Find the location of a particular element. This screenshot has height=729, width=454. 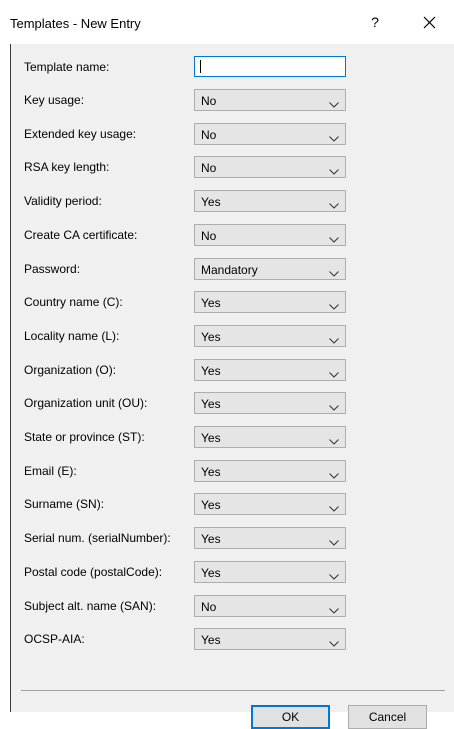

title-bar: Templates - New Entry ? is located at coordinates (227, 22).